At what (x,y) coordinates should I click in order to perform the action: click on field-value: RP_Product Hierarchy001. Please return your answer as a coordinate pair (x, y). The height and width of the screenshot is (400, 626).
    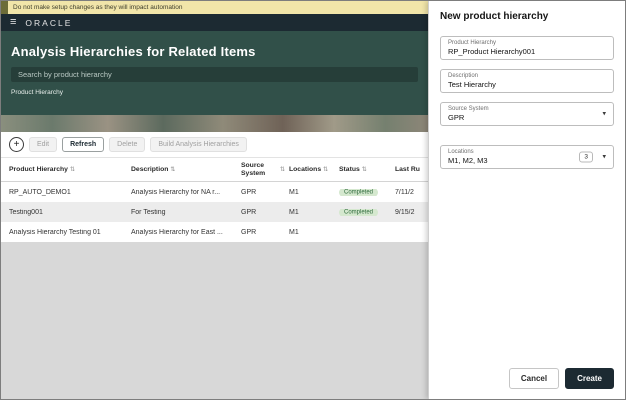
    Looking at the image, I should click on (492, 51).